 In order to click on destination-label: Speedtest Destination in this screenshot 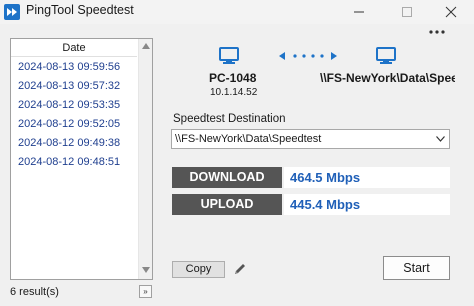, I will do `click(229, 119)`.